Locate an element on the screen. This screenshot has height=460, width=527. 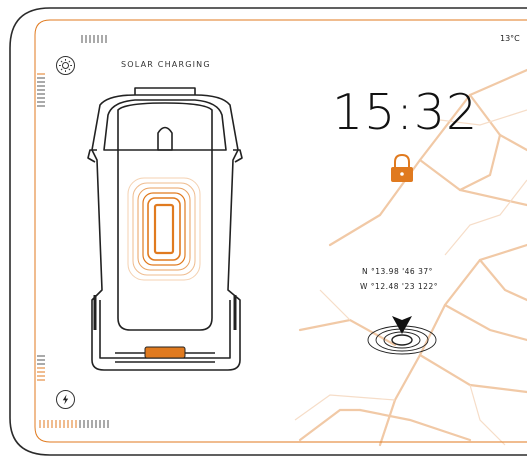
charge-button is located at coordinates (65, 399).